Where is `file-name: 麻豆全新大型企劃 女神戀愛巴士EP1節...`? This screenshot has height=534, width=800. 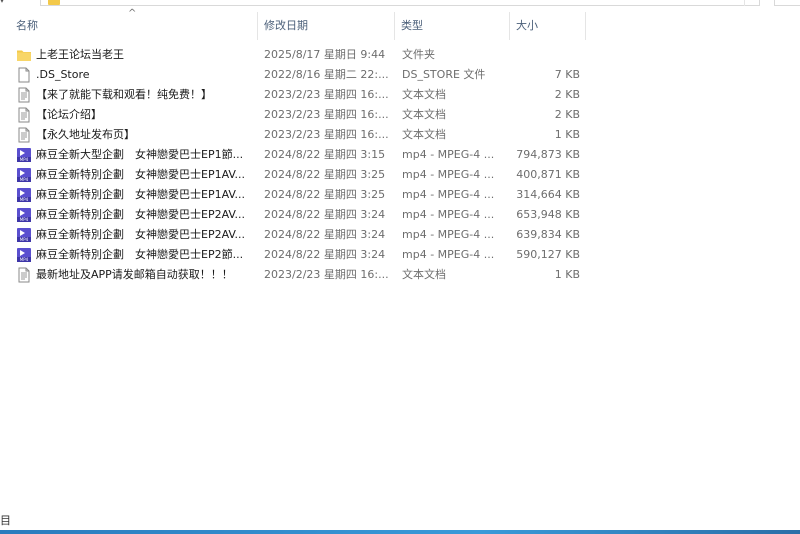 file-name: 麻豆全新大型企劃 女神戀愛巴士EP1節... is located at coordinates (140, 154).